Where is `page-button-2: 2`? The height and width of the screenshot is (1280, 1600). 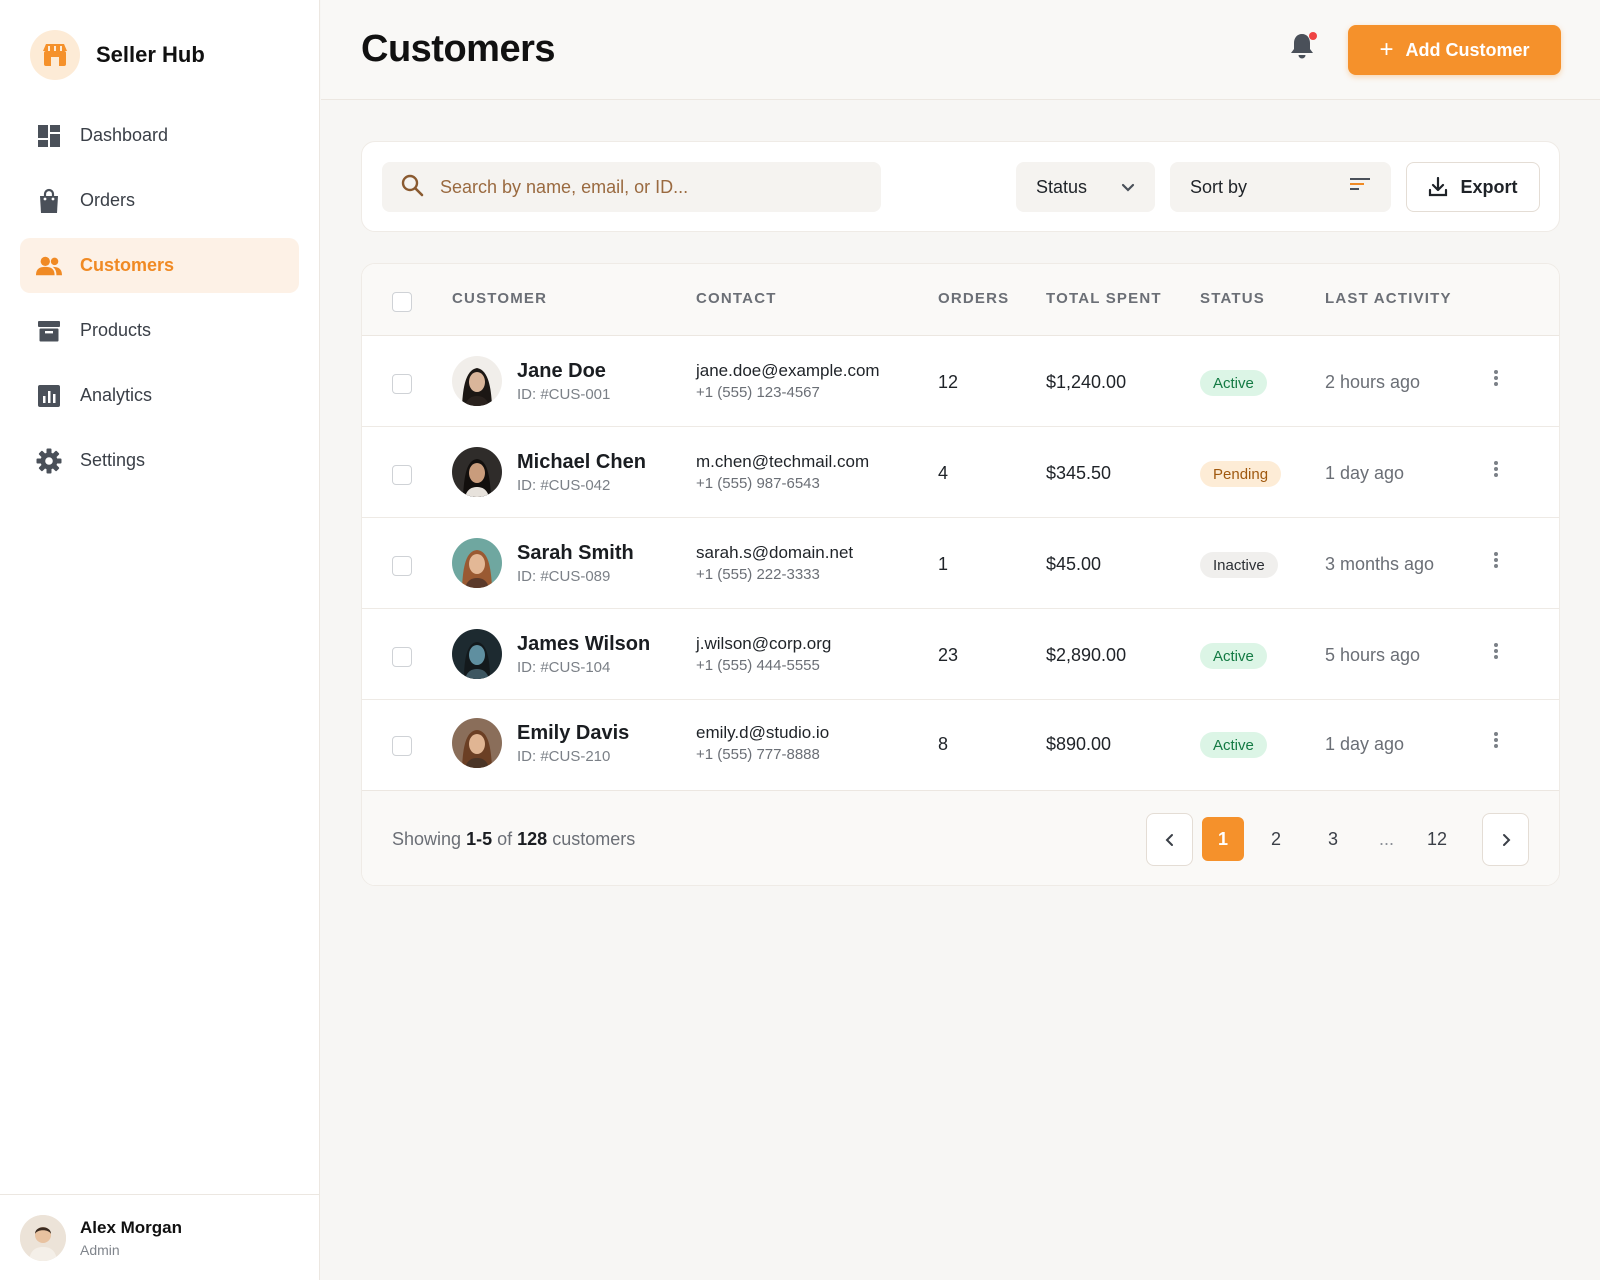 page-button-2: 2 is located at coordinates (1276, 839).